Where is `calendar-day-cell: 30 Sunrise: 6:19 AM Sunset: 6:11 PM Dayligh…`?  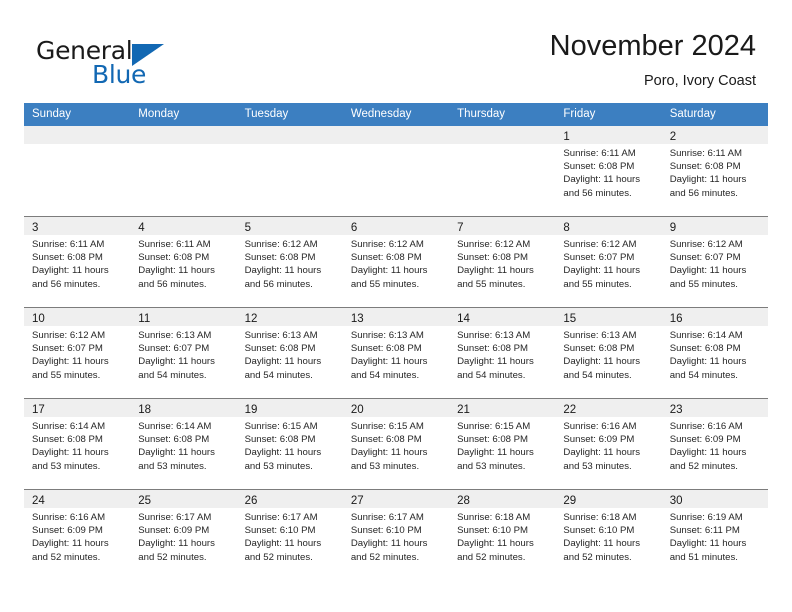
calendar-day-cell: 30 Sunrise: 6:19 AM Sunset: 6:11 PM Dayligh… is located at coordinates (714, 535).